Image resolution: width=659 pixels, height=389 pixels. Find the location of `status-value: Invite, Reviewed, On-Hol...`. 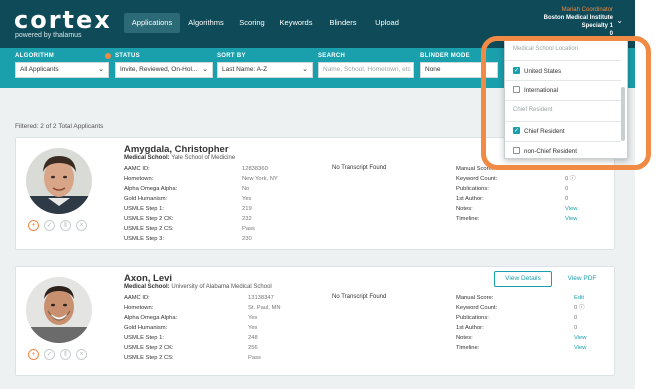

status-value: Invite, Reviewed, On-Hol... is located at coordinates (159, 69).